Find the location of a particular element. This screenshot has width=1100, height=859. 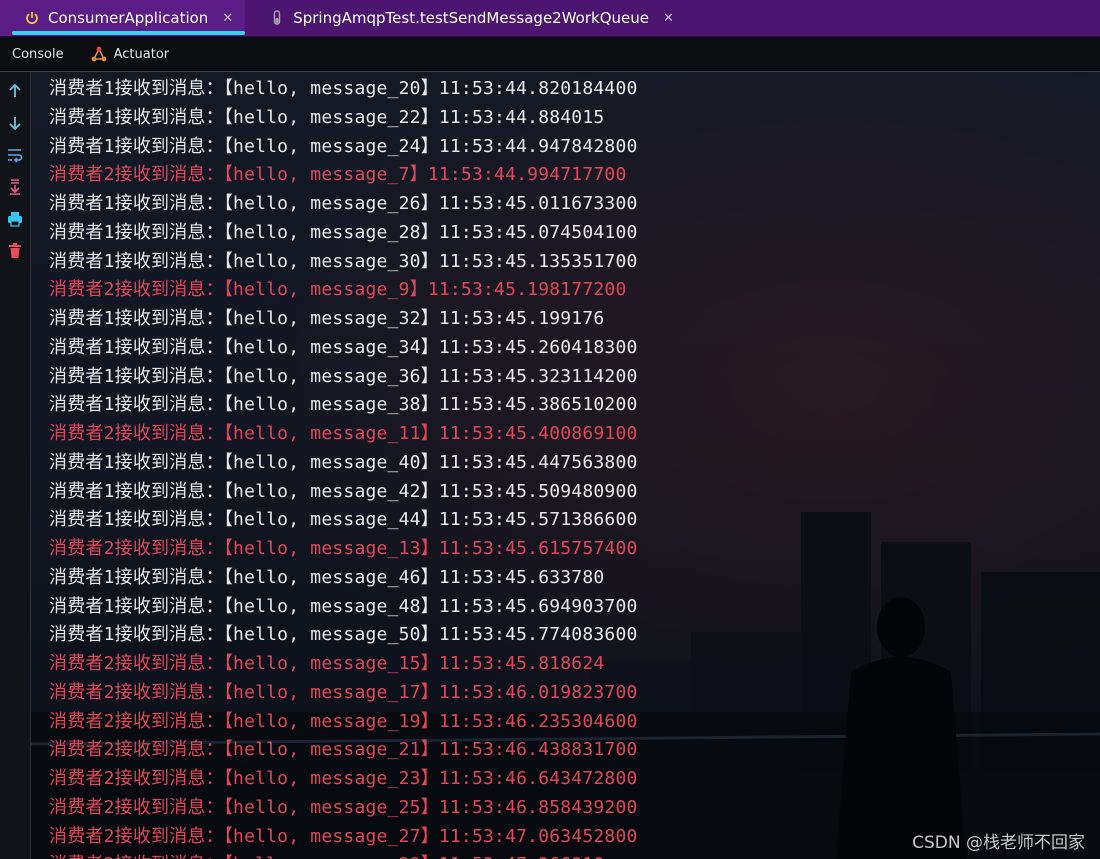

print-icon is located at coordinates (15, 219).